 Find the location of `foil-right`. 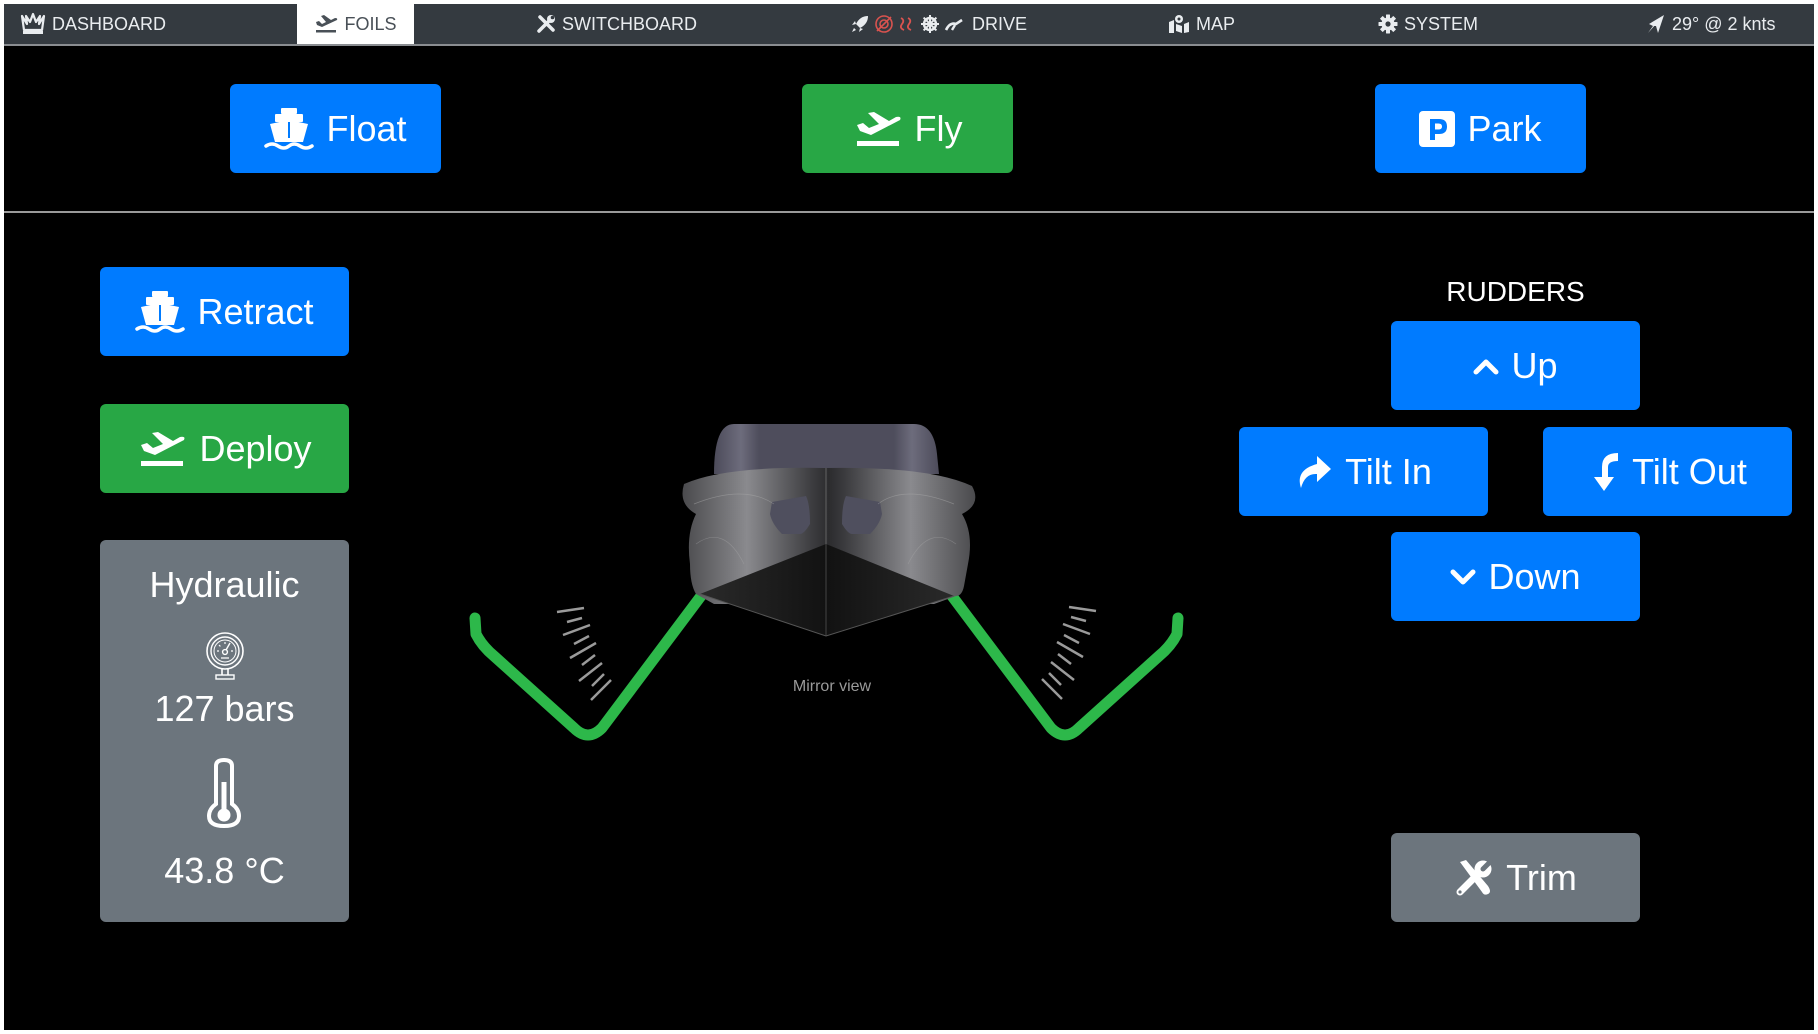

foil-right is located at coordinates (1063, 663).